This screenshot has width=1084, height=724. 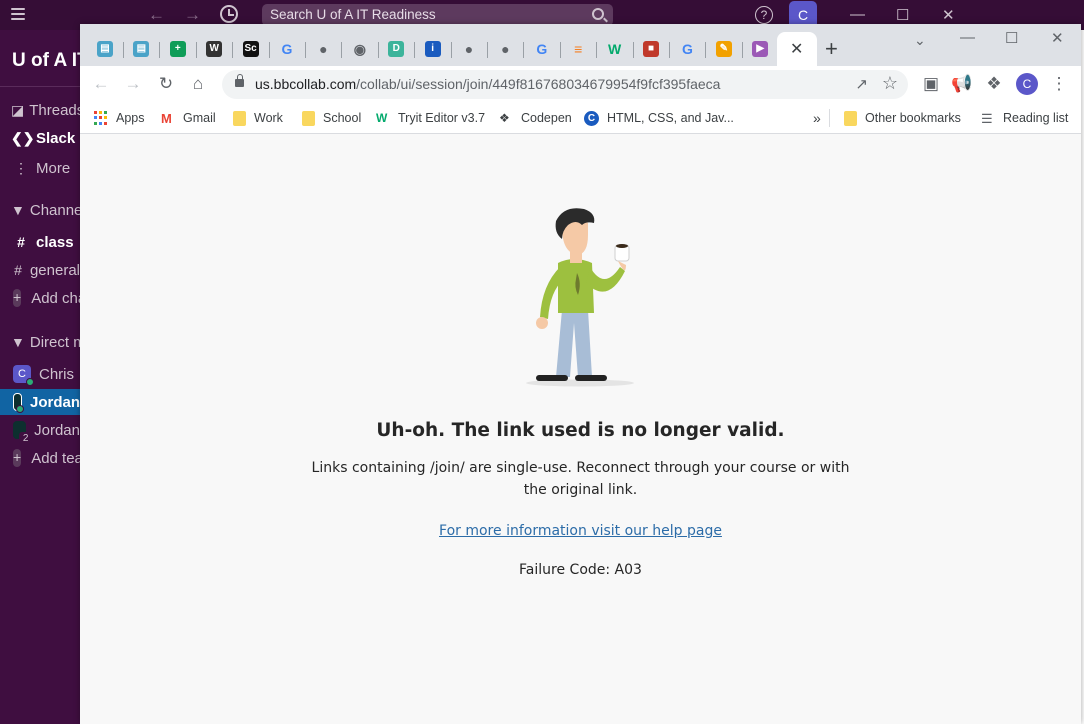 I want to click on codepen-icon: ❖, so click(x=504, y=118).